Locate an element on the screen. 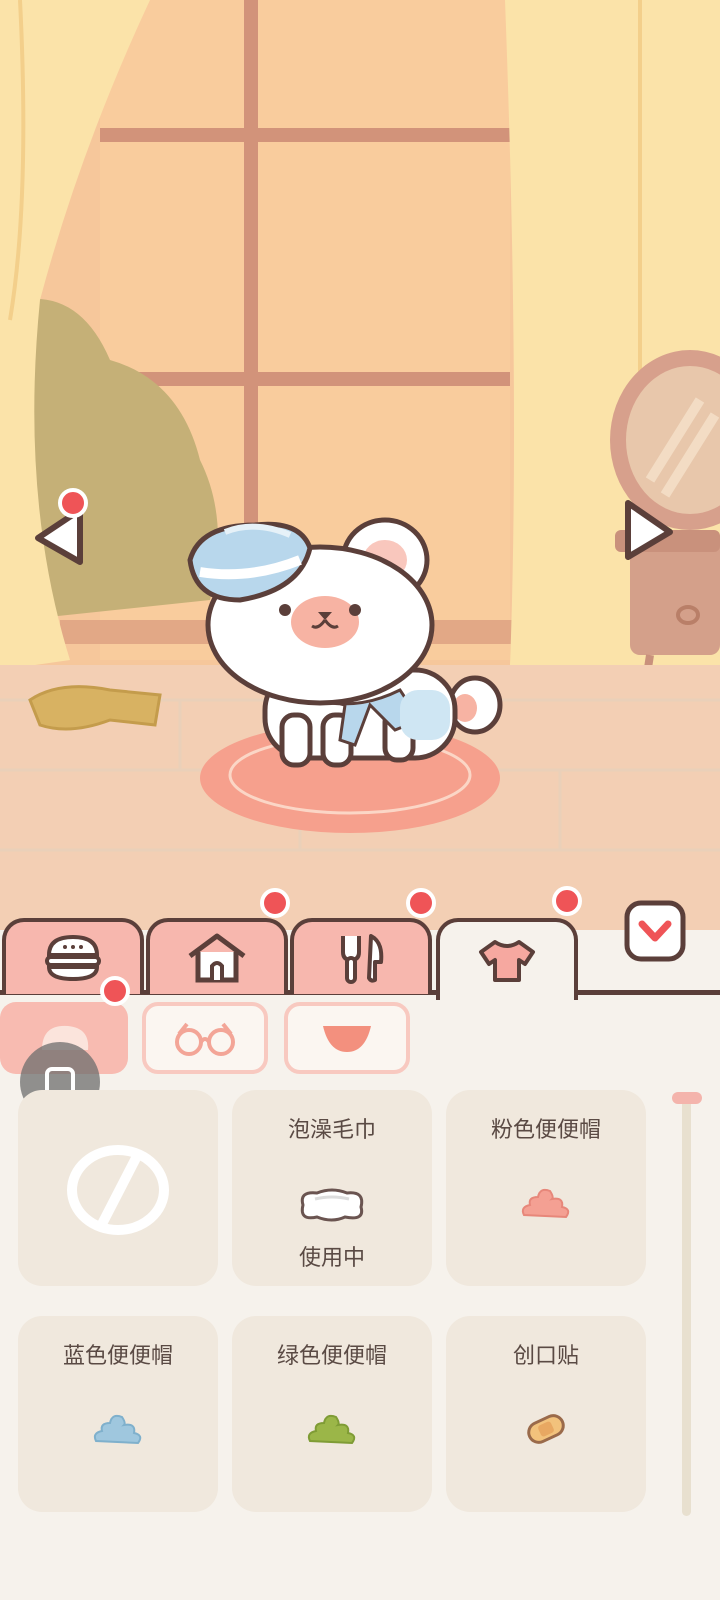  left-arrow-badge is located at coordinates (73, 503).